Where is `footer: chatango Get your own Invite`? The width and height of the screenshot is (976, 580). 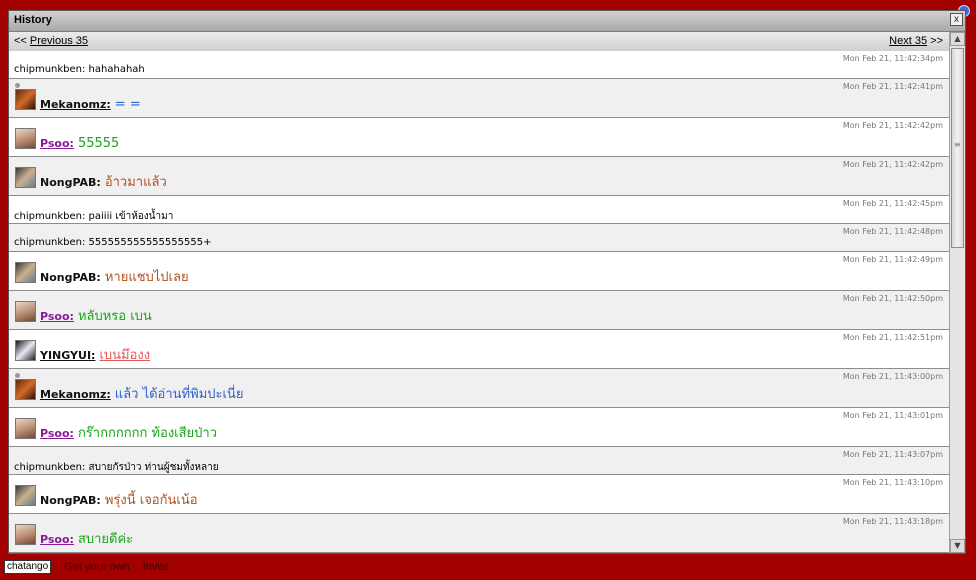 footer: chatango Get your own Invite is located at coordinates (86, 568).